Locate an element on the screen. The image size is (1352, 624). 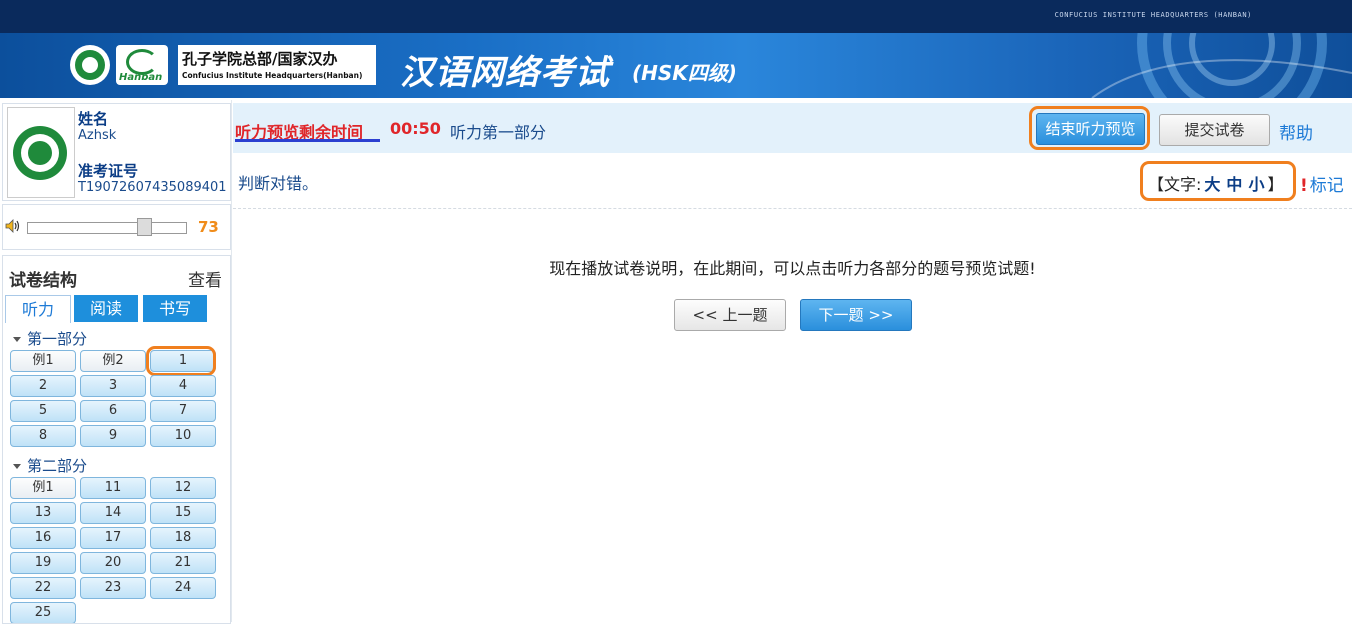
mark-label: 标记 is located at coordinates (1326, 186).